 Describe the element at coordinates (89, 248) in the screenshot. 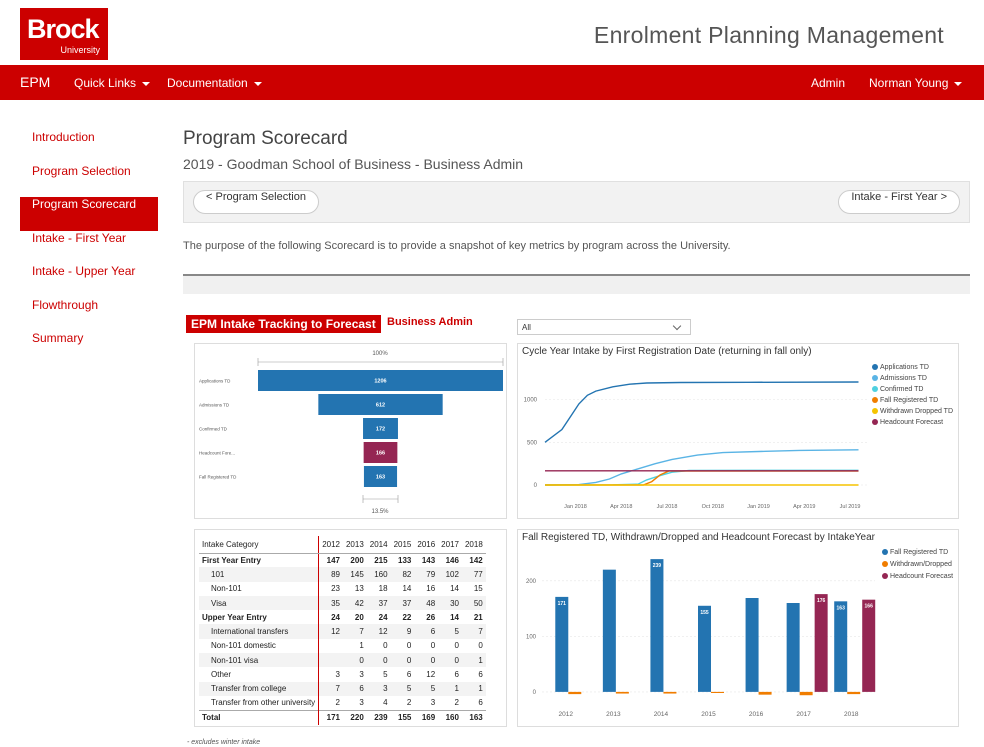

I see `sidebar-item-intake-first-year: Intake - First Year` at that location.